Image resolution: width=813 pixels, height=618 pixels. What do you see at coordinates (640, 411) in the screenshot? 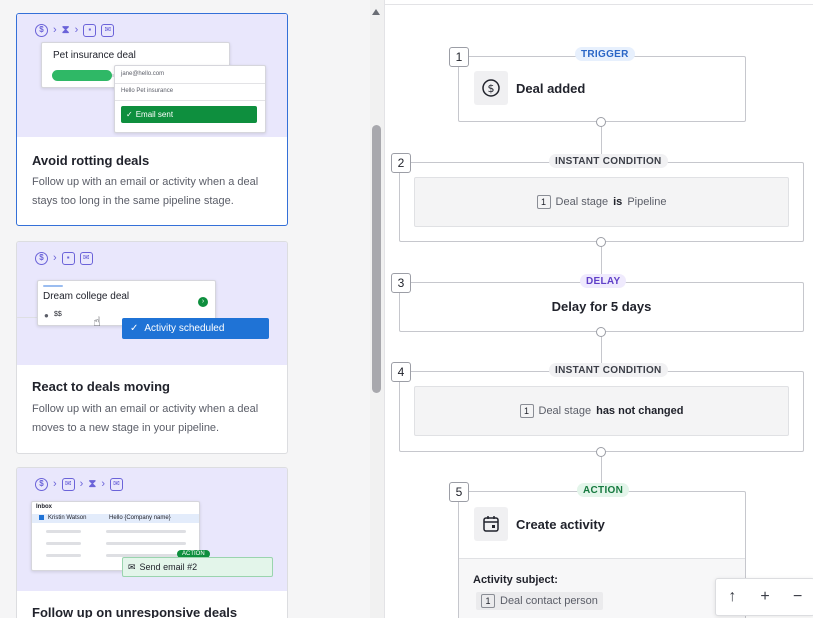
I see `condition-operator: has not changed` at bounding box center [640, 411].